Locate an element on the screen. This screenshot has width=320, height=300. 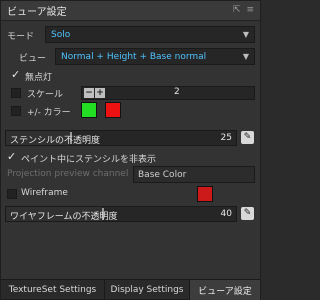
menu-icon: ≡ is located at coordinates (250, 10).